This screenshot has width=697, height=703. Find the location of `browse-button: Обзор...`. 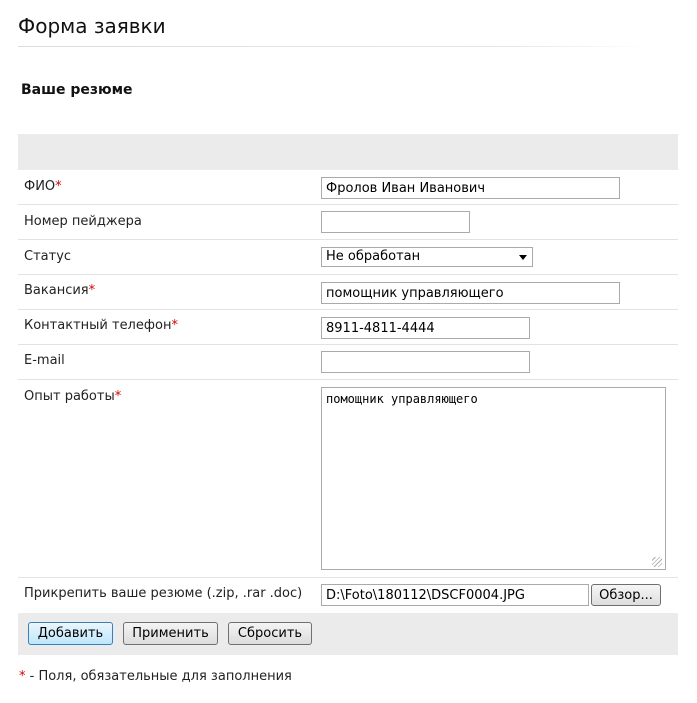

browse-button: Обзор... is located at coordinates (626, 595).